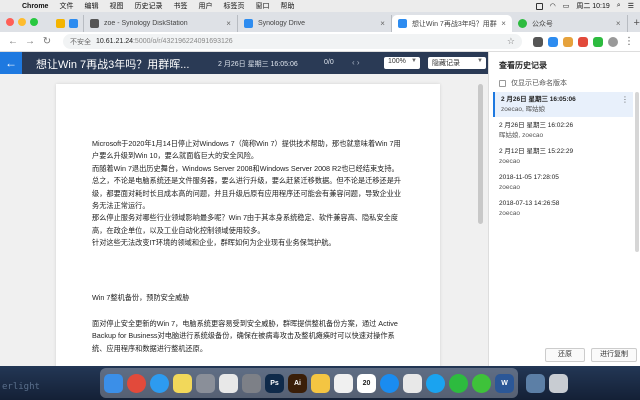 Image resolution: width=640 pixels, height=400 pixels. I want to click on preview-icon, so click(343, 383).